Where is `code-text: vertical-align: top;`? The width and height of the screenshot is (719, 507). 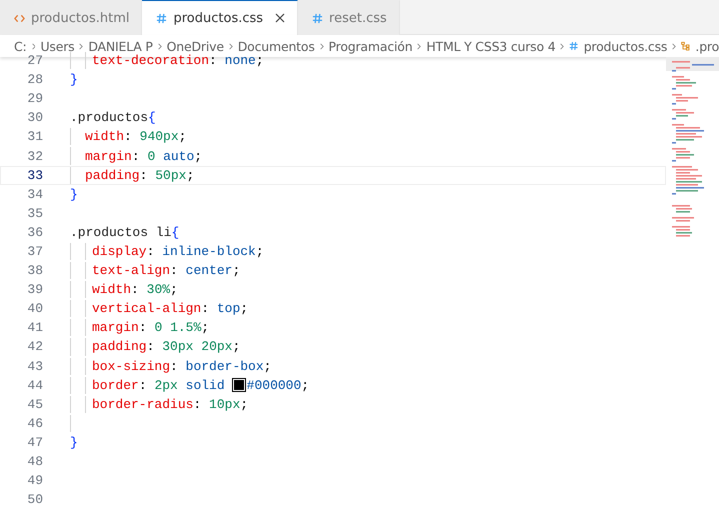
code-text: vertical-align: top; is located at coordinates (170, 308).